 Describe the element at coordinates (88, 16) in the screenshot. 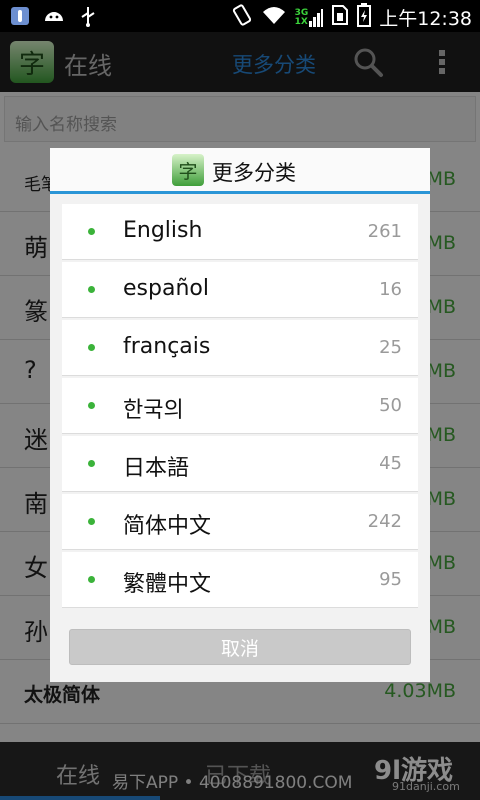

I see `usb-icon` at that location.